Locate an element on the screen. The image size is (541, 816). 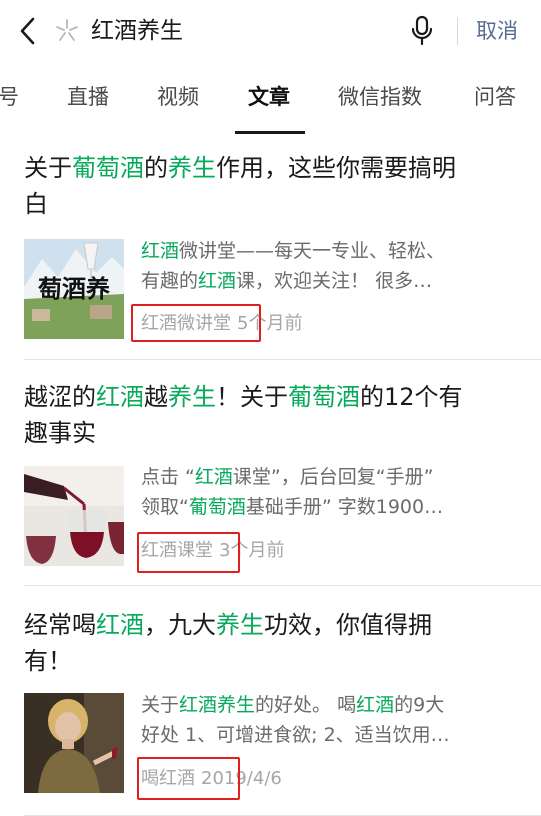
result-title: 越涩的红酒越养生！关于葡萄酒的12个有 趣事实 is located at coordinates (271, 415).